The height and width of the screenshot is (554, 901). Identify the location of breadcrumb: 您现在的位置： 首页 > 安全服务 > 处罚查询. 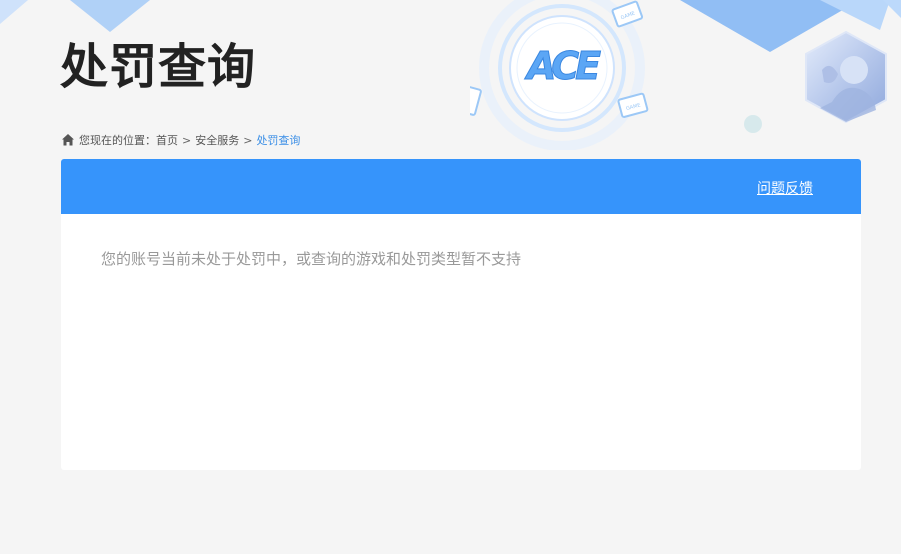
(180, 140).